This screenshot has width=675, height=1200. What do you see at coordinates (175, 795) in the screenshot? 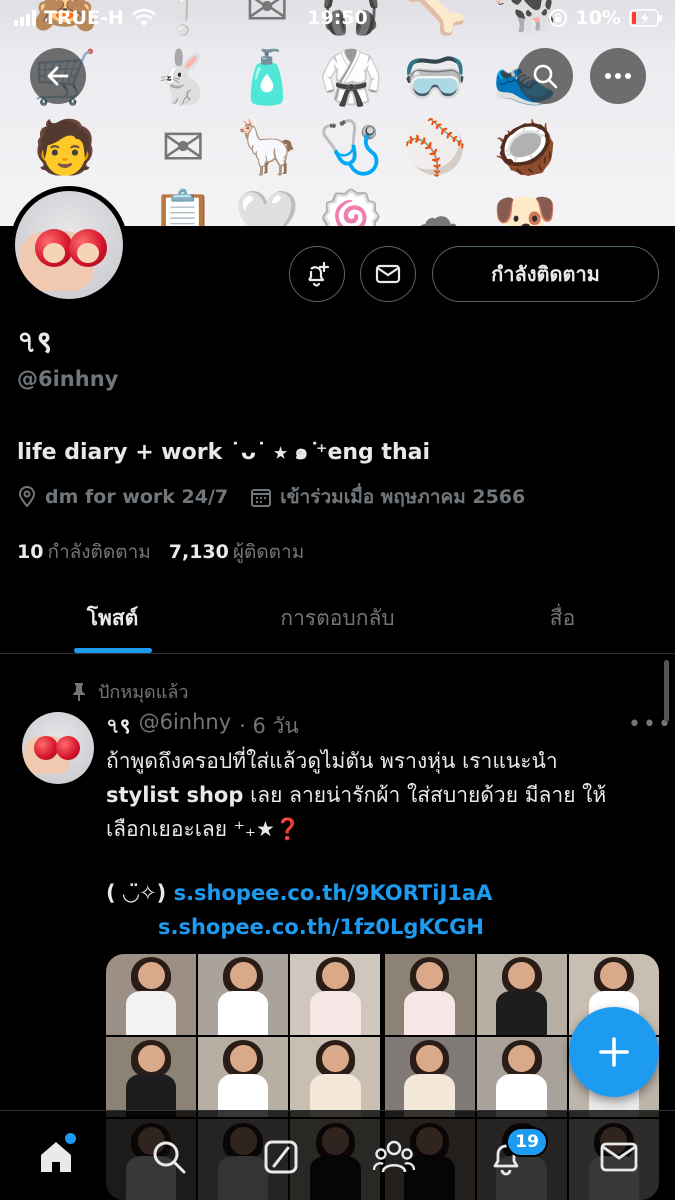
I see `post-text-shop-name: stylist shop` at bounding box center [175, 795].